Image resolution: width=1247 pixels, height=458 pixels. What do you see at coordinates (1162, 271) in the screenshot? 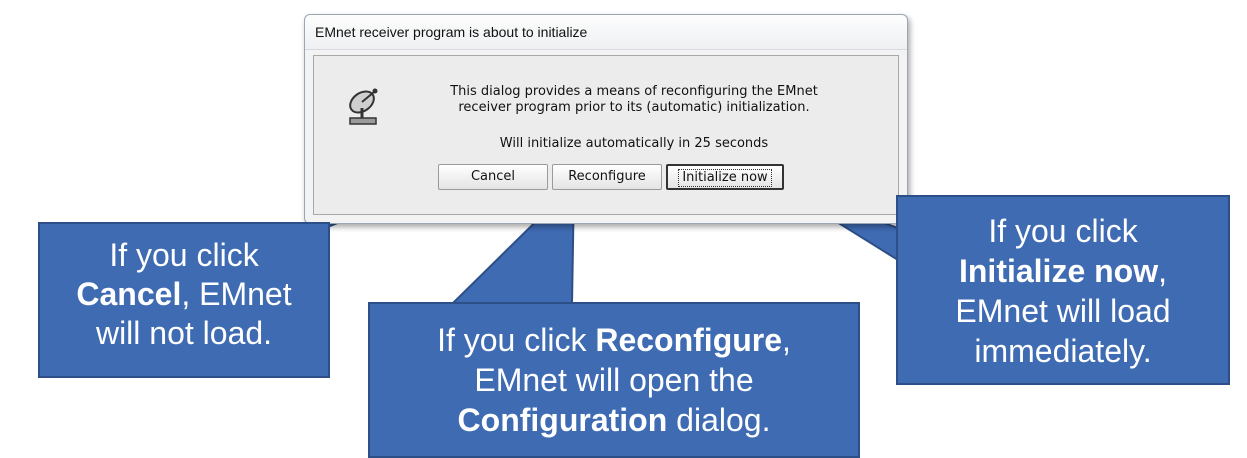
I see `callout-initialize-after: ,` at bounding box center [1162, 271].